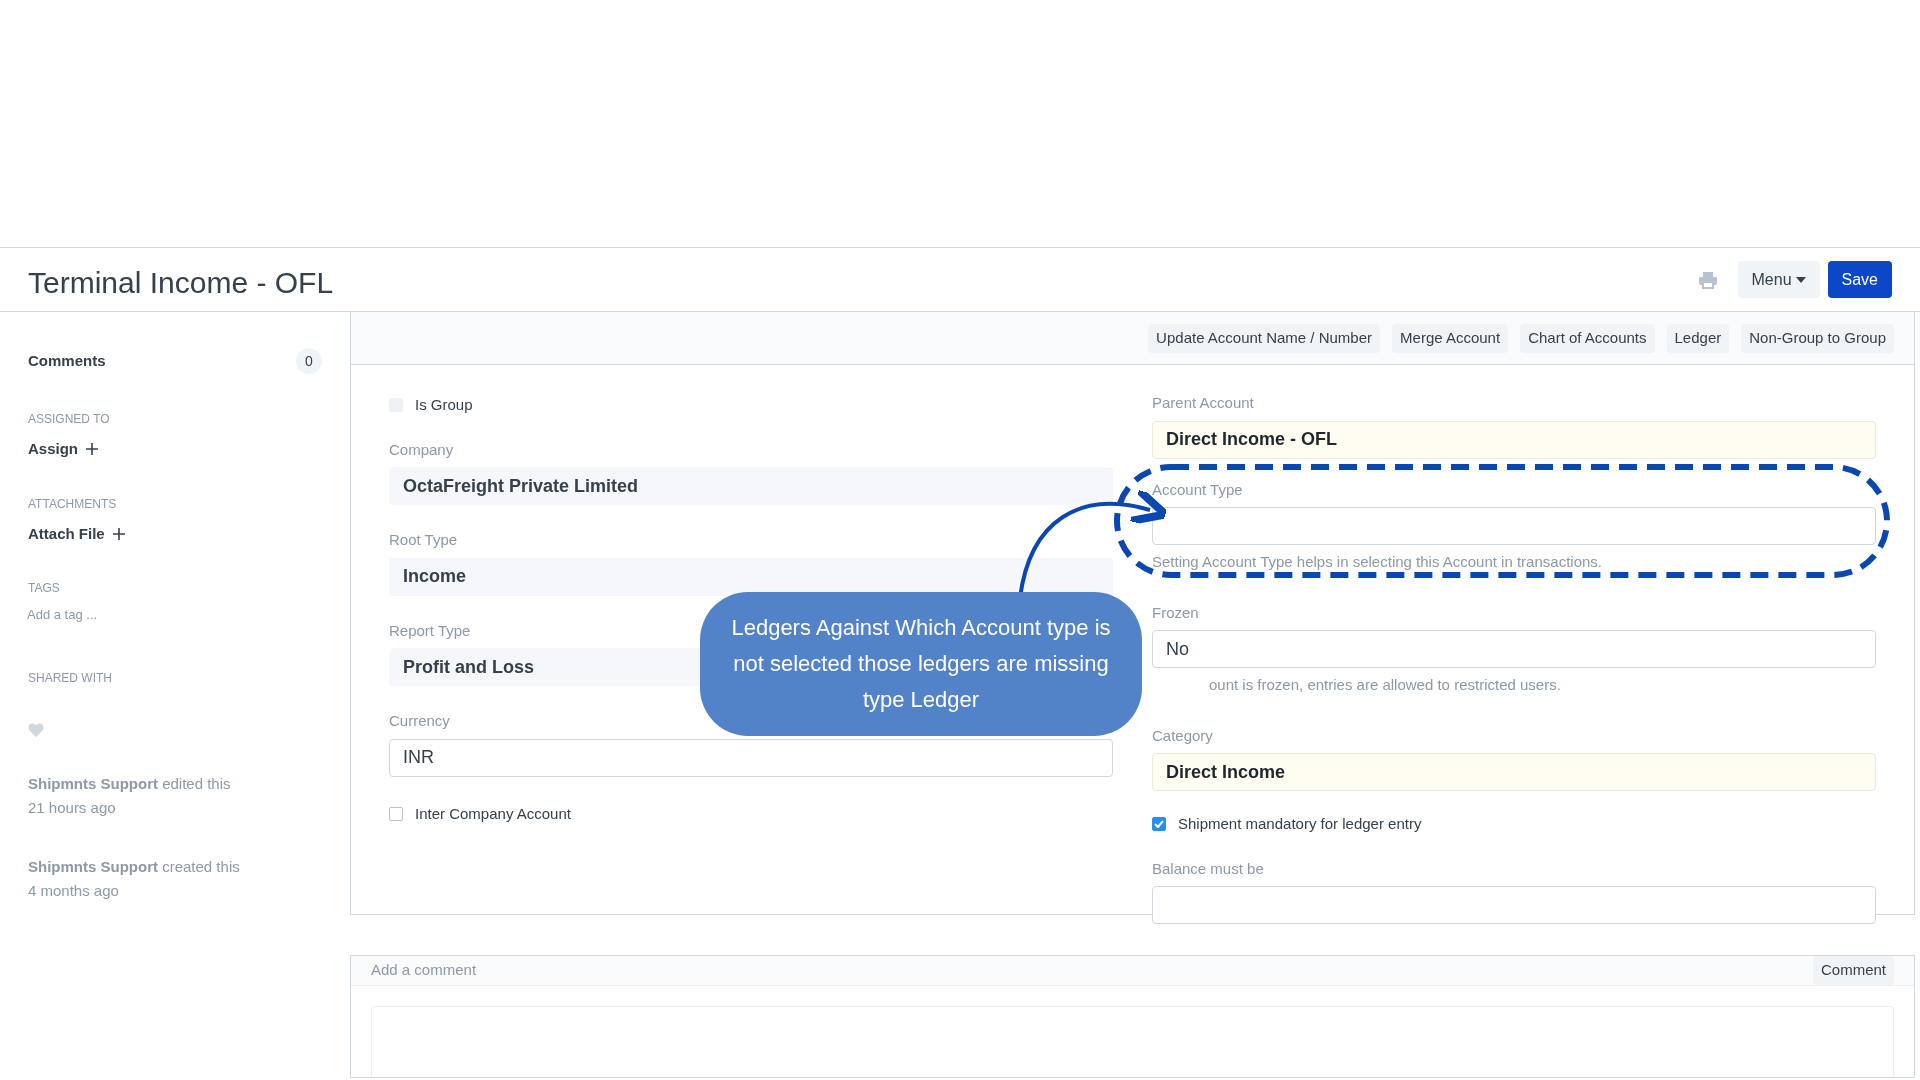 The height and width of the screenshot is (1080, 1920). What do you see at coordinates (421, 449) in the screenshot?
I see `field-label: Company` at bounding box center [421, 449].